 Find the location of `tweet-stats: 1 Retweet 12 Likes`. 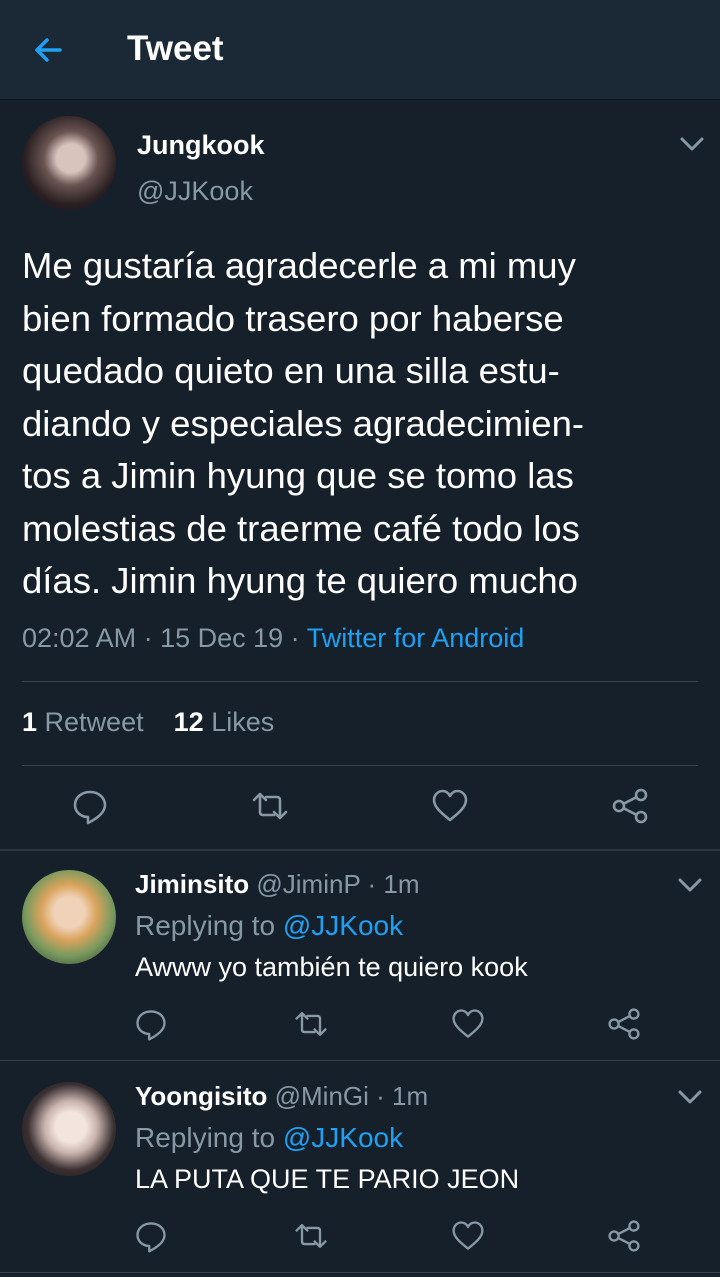

tweet-stats: 1 Retweet 12 Likes is located at coordinates (148, 722).